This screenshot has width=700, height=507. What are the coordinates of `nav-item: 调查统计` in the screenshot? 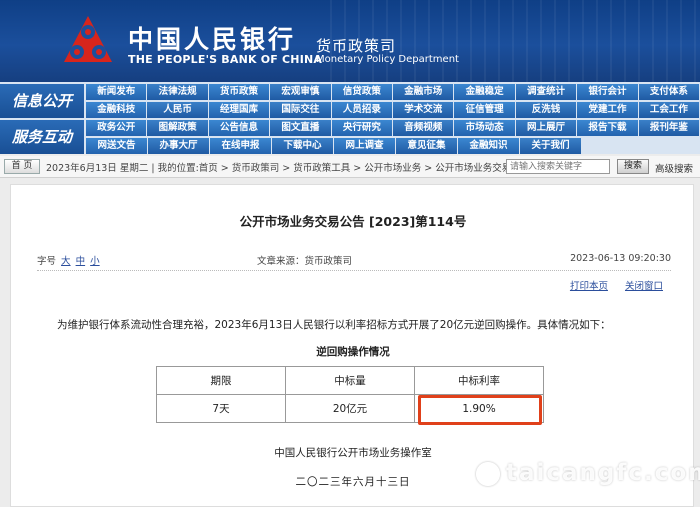 It's located at (546, 92).